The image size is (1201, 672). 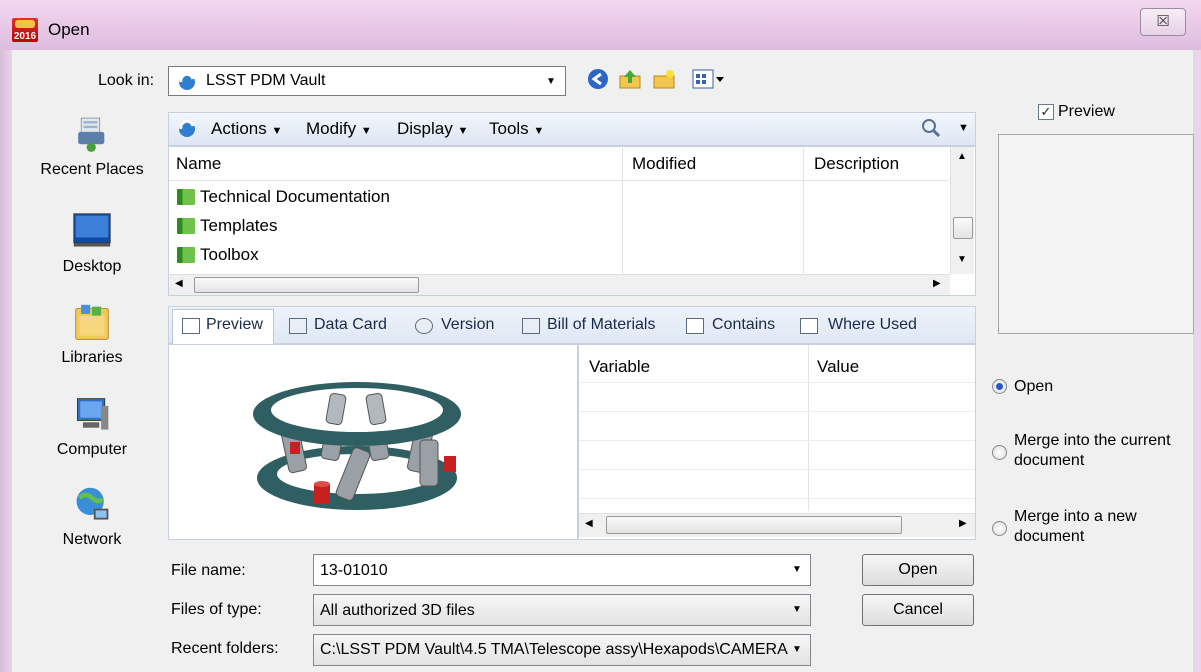 I want to click on back-icon, so click(x=598, y=79).